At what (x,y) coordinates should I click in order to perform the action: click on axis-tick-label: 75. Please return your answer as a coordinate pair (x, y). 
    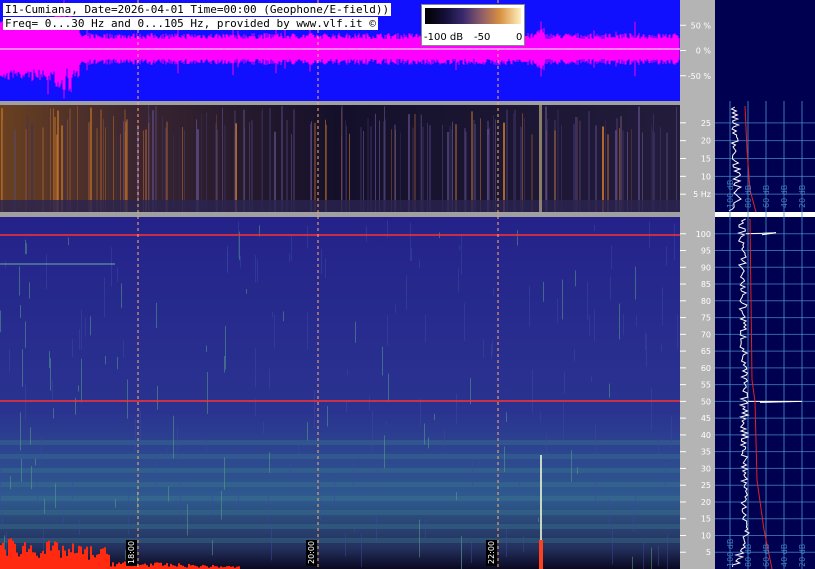
    Looking at the image, I should click on (706, 318).